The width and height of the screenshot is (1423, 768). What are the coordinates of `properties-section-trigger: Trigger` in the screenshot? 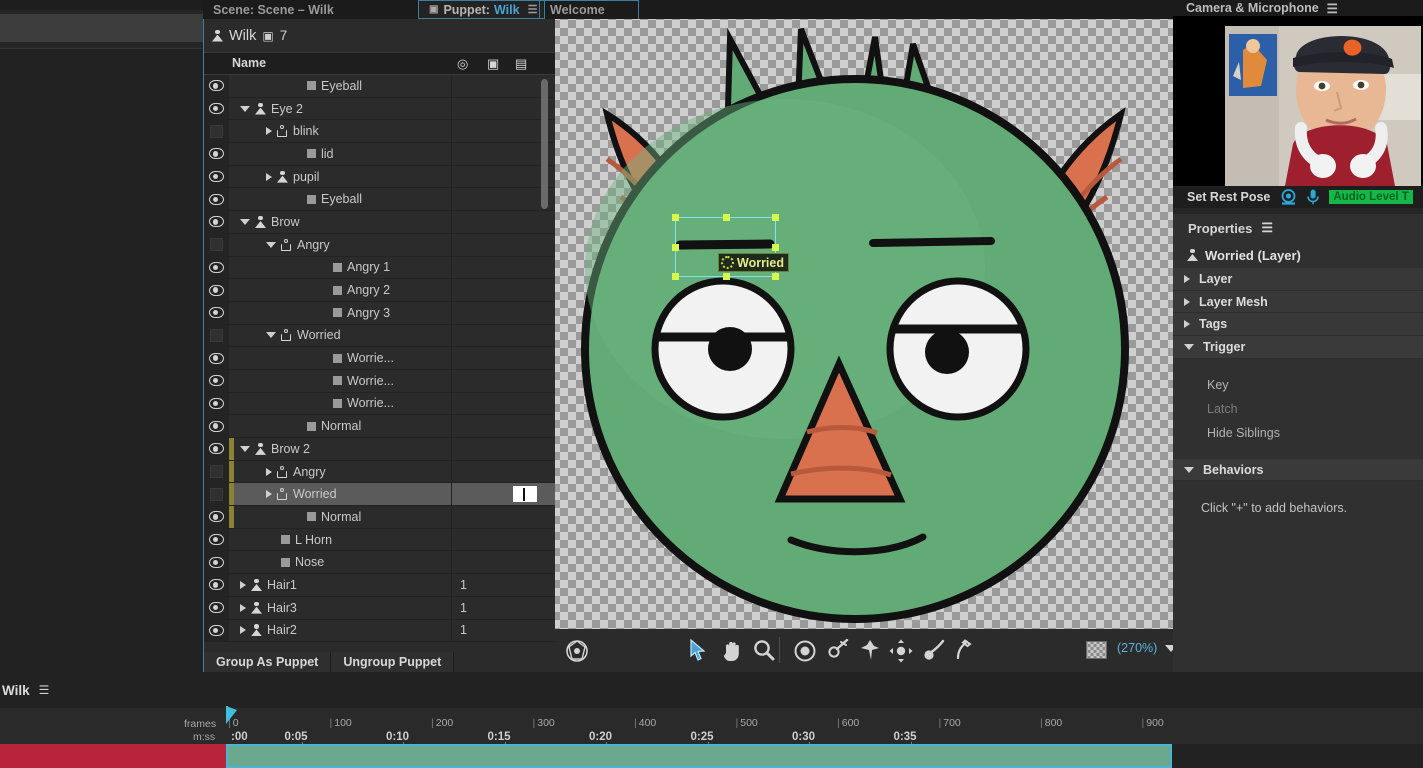 It's located at (1298, 347).